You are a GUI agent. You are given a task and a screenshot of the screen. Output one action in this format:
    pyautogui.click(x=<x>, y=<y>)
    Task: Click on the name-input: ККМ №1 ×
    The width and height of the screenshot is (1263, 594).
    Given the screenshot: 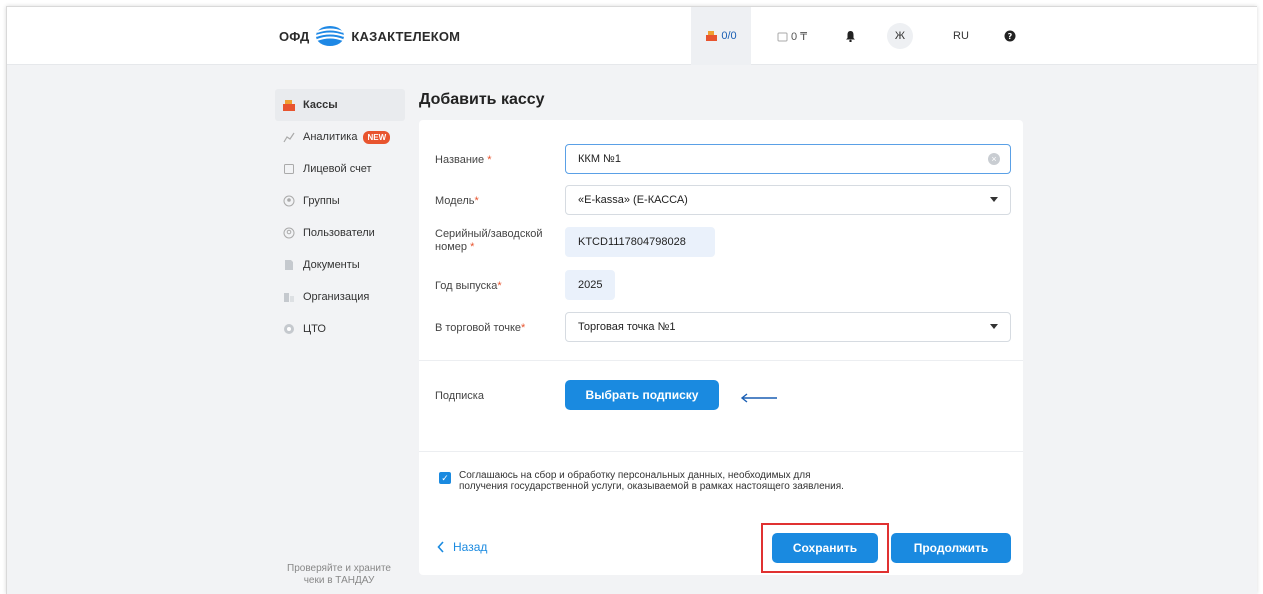 What is the action you would take?
    pyautogui.click(x=788, y=159)
    